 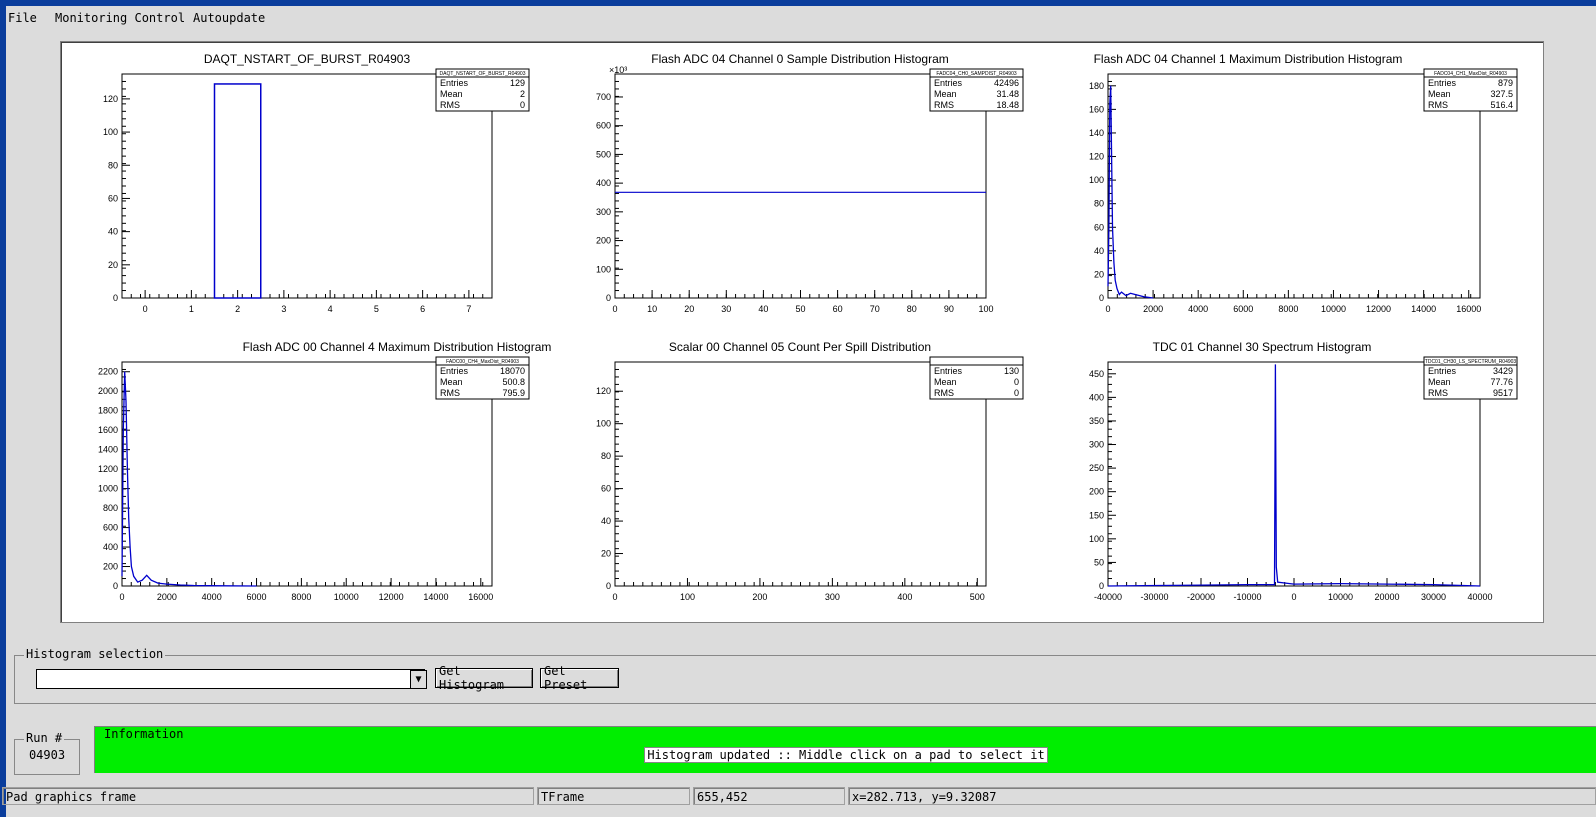 I want to click on stats-value: 129, so click(x=517, y=83).